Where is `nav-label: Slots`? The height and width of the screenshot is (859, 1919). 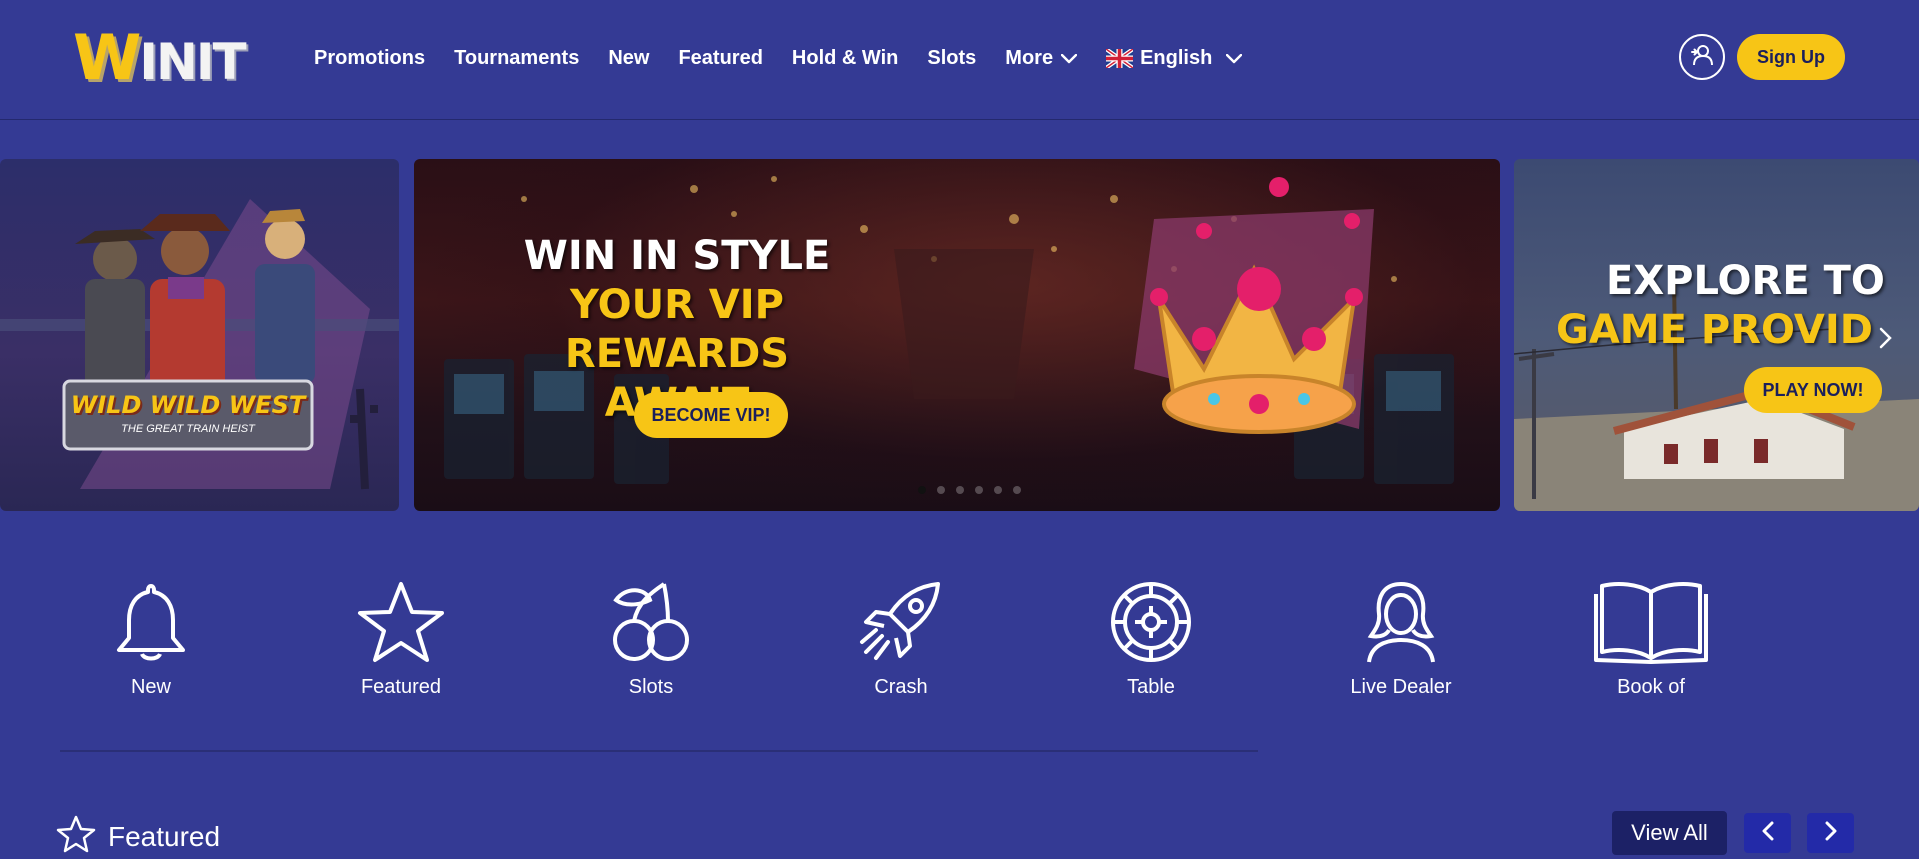
nav-label: Slots is located at coordinates (952, 57).